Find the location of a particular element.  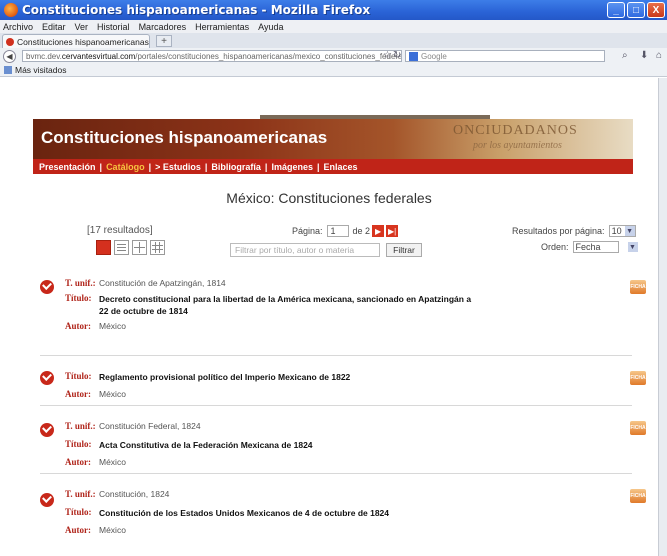

unif-value: Constitución de Apatzingán, 1814 is located at coordinates (162, 283).